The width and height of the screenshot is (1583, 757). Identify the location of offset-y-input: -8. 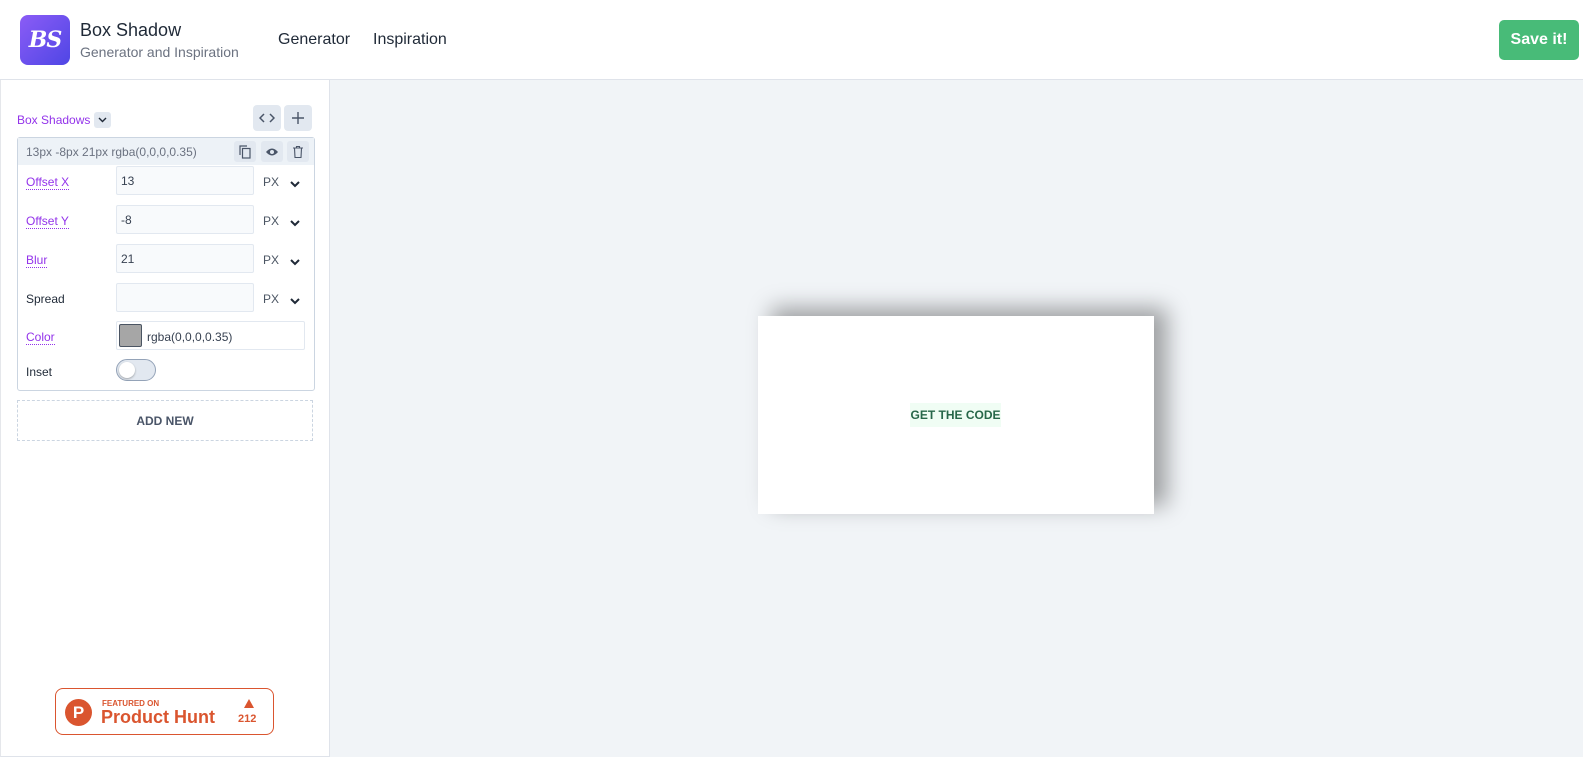
(185, 219).